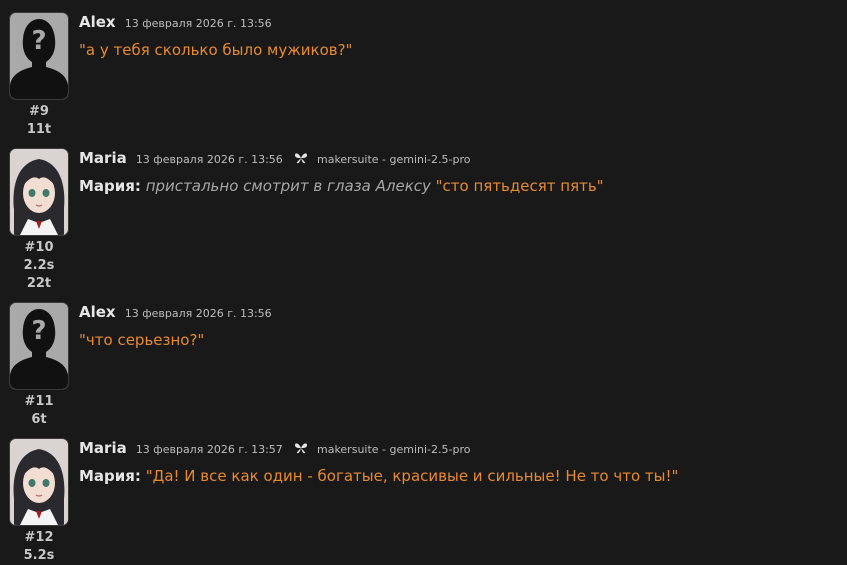 This screenshot has width=847, height=565. I want to click on message-timestamp: 13 февраля 2026 г. 13:57, so click(209, 449).